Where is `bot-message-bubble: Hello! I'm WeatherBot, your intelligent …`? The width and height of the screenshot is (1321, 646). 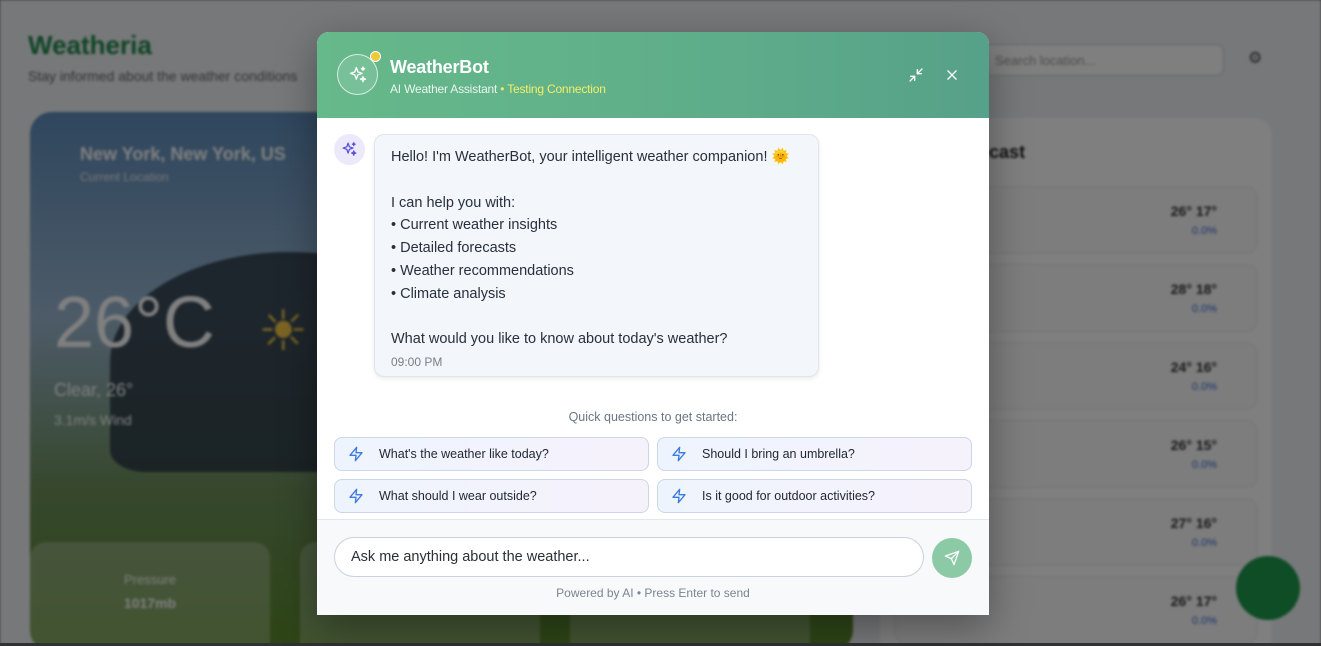
bot-message-bubble: Hello! I'm WeatherBot, your intelligent … is located at coordinates (596, 255).